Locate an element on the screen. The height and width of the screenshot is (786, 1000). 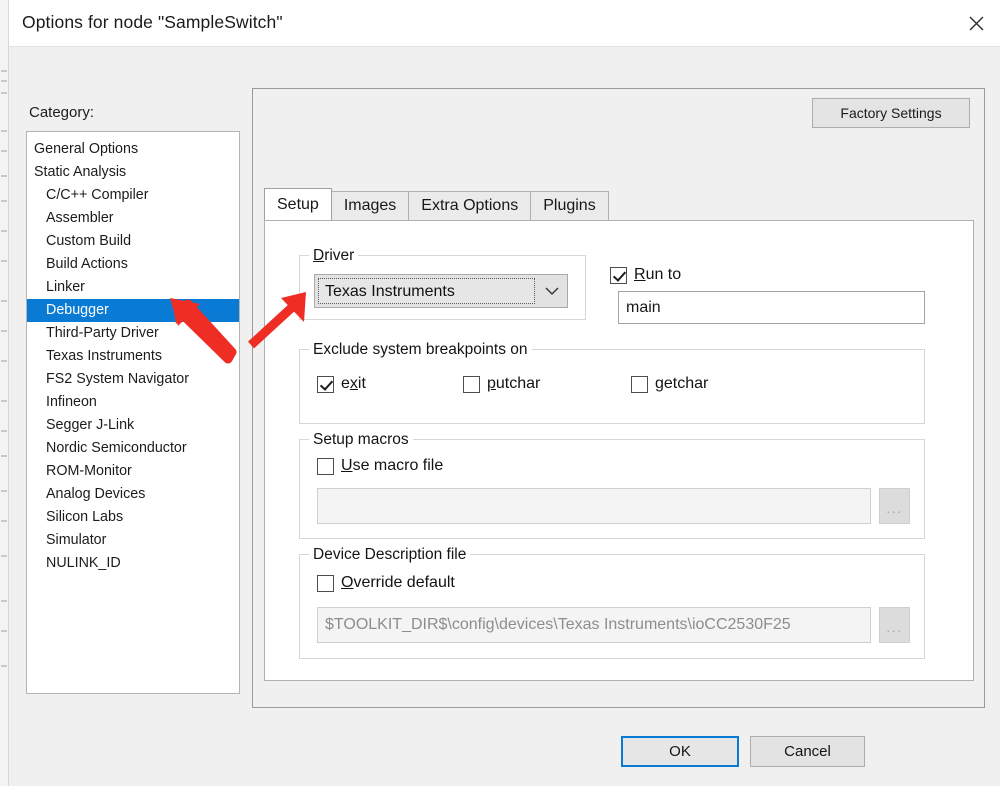
chevron-down-icon is located at coordinates (552, 291).